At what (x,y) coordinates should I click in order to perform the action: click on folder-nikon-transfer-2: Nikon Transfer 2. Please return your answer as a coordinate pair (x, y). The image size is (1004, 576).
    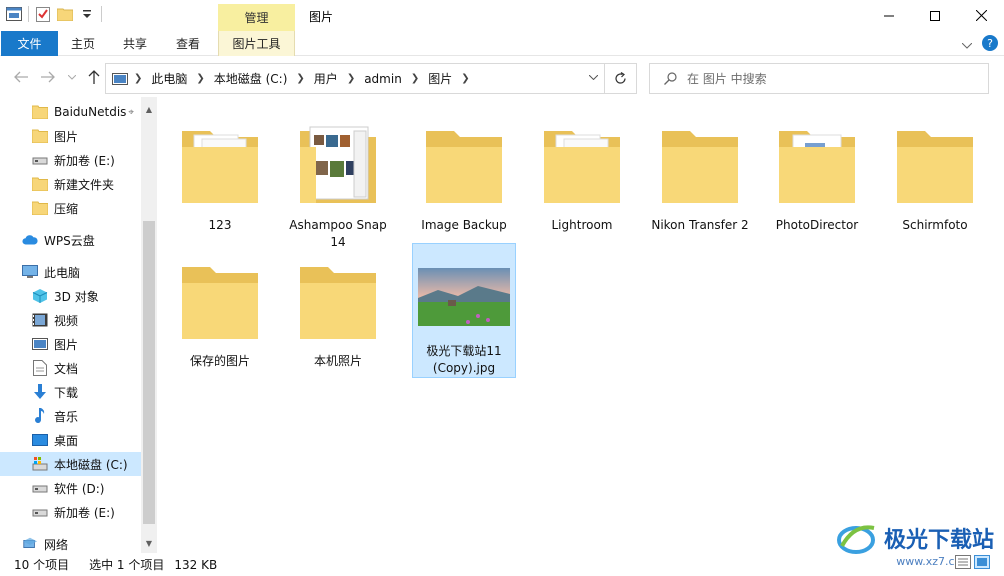
    Looking at the image, I should click on (700, 174).